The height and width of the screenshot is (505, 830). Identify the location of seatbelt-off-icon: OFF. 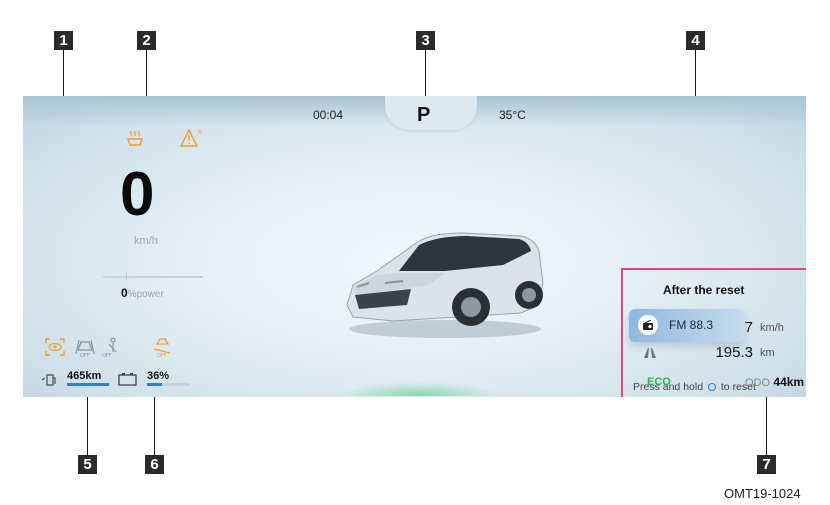
(109, 347).